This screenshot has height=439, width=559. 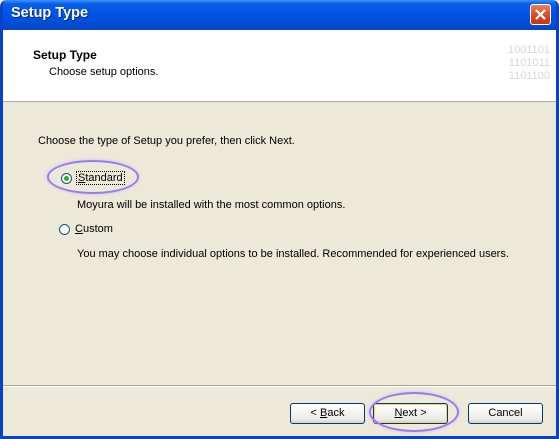 What do you see at coordinates (336, 413) in the screenshot?
I see `back-label: ack` at bounding box center [336, 413].